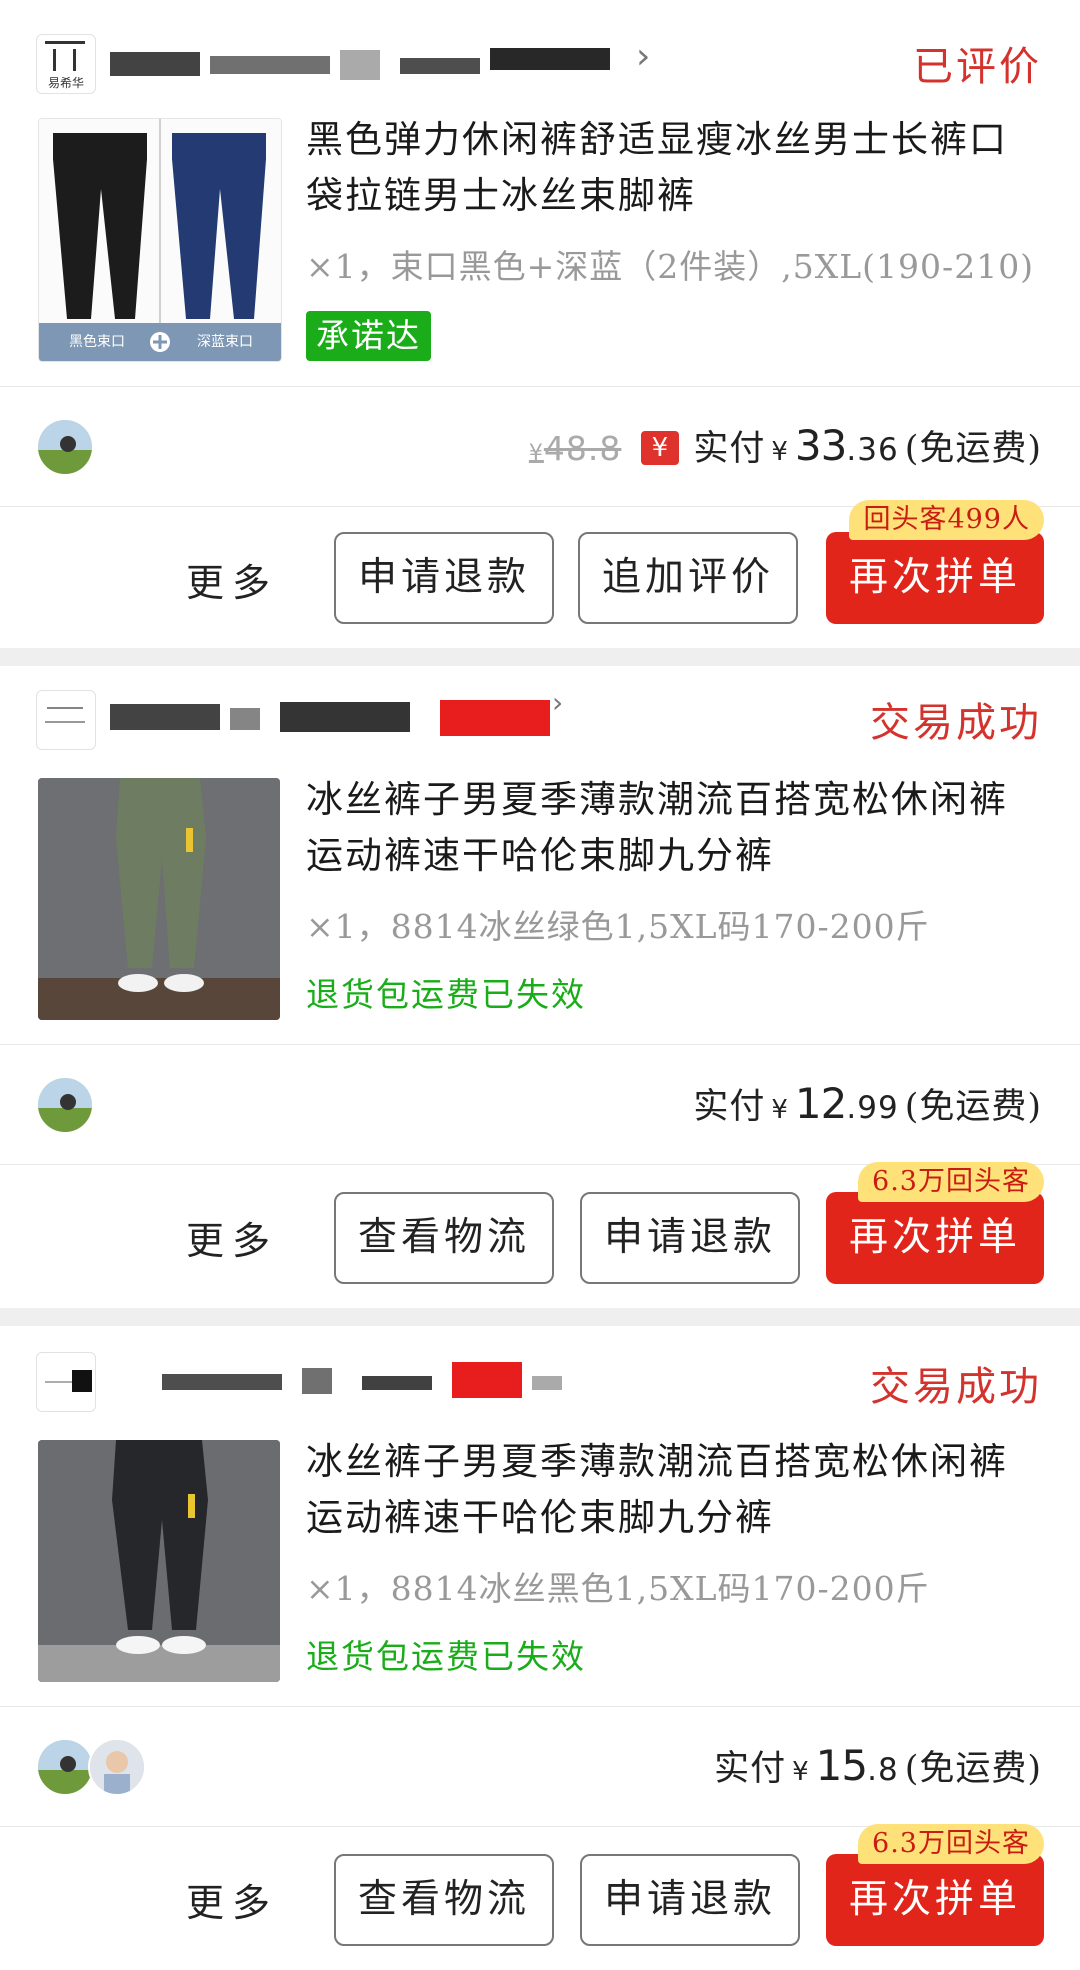 The width and height of the screenshot is (1080, 1970). Describe the element at coordinates (946, 520) in the screenshot. I see `repeat-customer-badge: 回头客499人` at that location.